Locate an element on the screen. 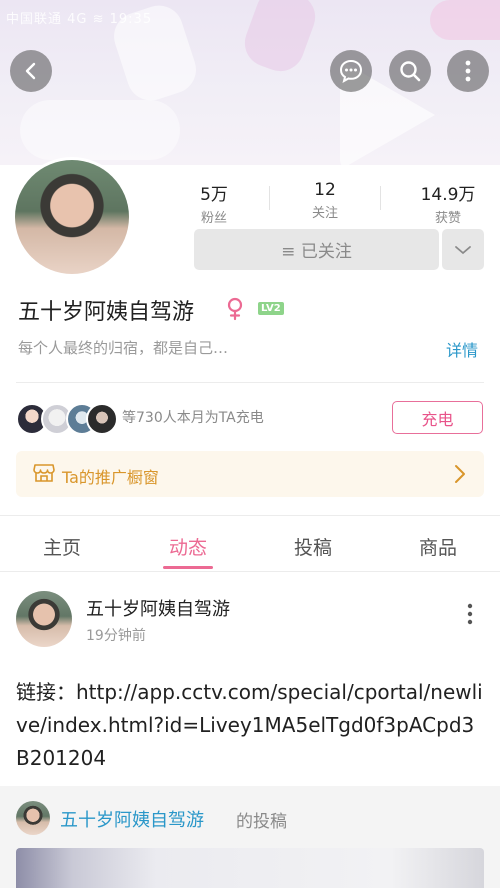 The image size is (500, 888). stat-following: 12 关注 is located at coordinates (325, 200).